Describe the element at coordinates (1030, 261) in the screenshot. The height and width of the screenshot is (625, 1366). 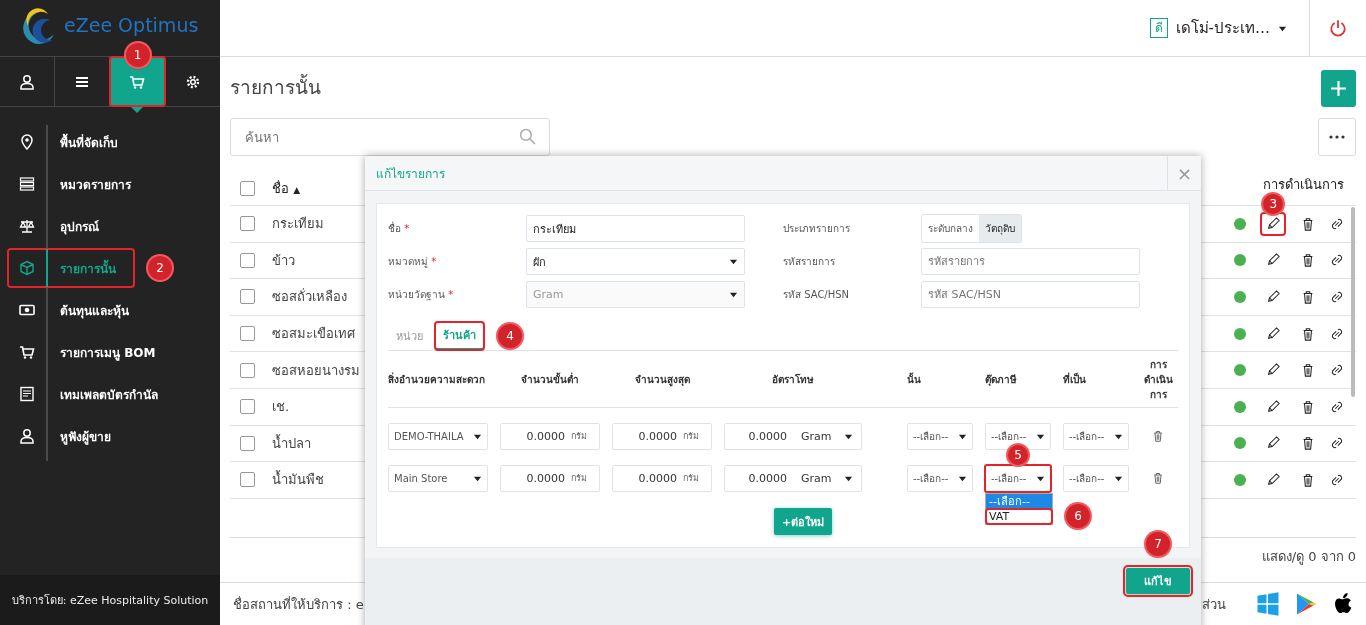
I see `input-field: รหัสรายการ` at that location.